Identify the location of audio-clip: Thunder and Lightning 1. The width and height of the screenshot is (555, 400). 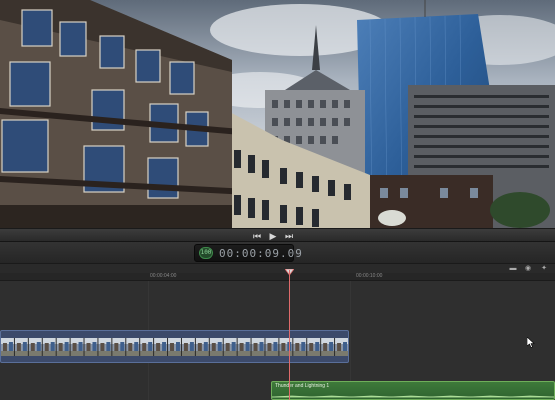
(413, 390).